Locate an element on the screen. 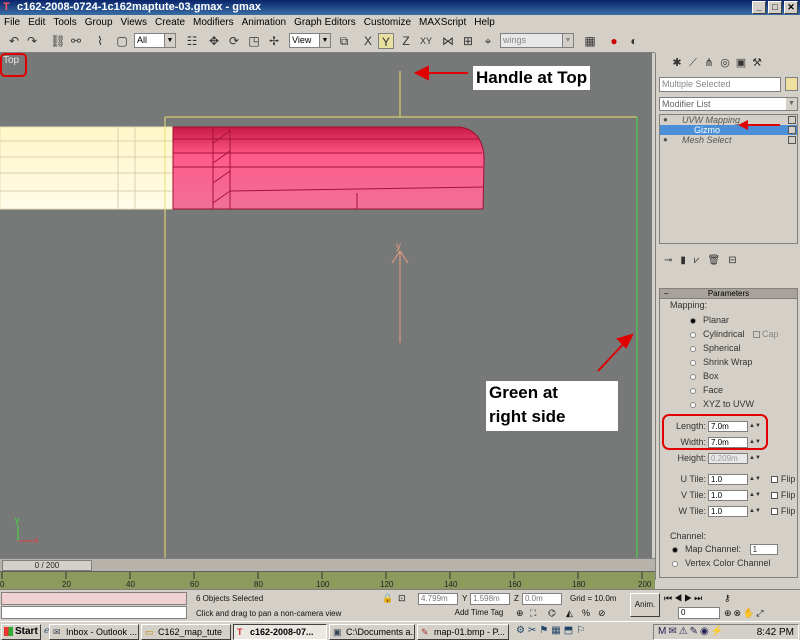 Image resolution: width=800 pixels, height=640 pixels. wtile-spinner: 1.0 is located at coordinates (728, 512).